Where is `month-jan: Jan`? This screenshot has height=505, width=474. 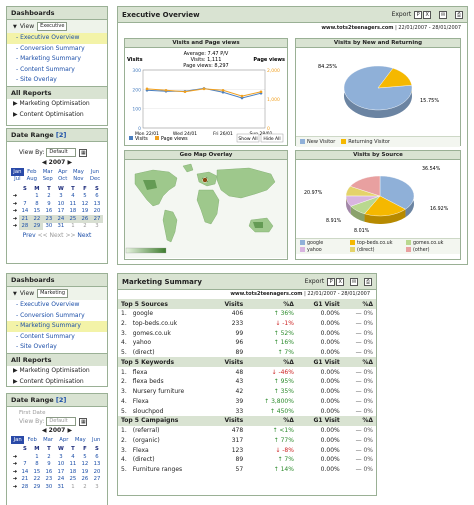 month-jan: Jan is located at coordinates (18, 440).